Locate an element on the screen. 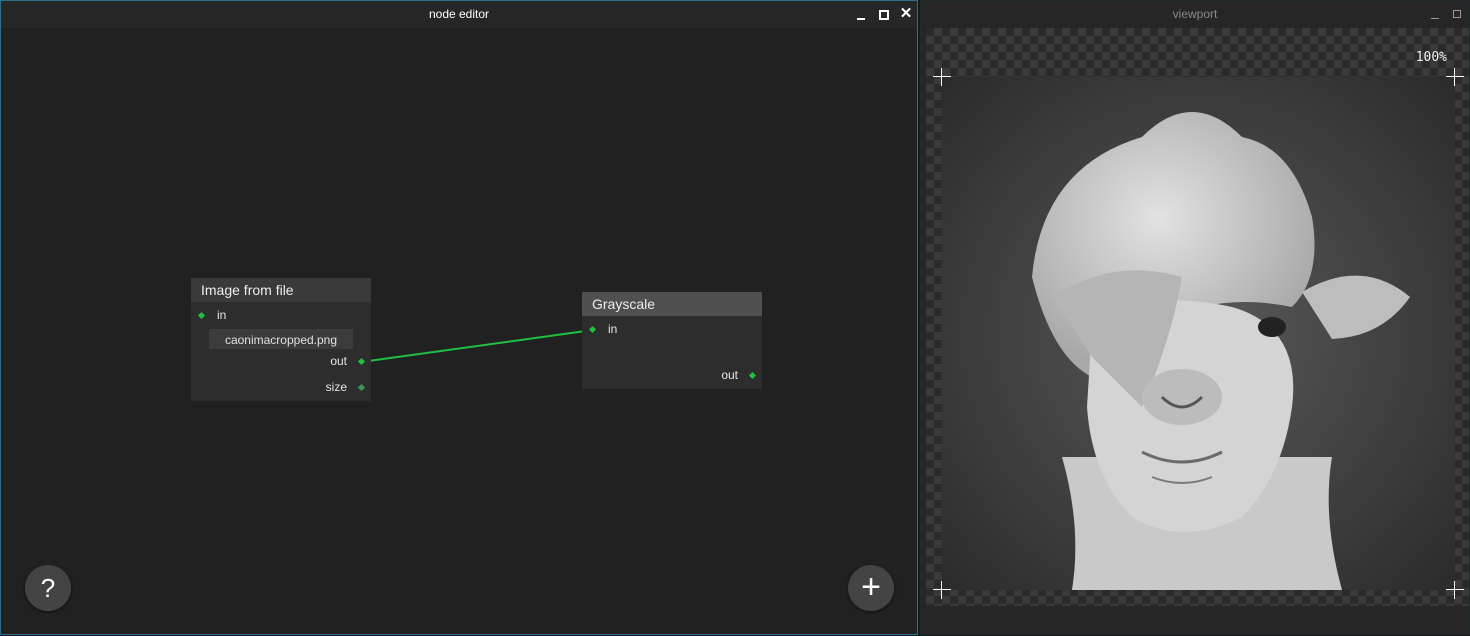  node-grayscale: Grayscale in out is located at coordinates (672, 340).